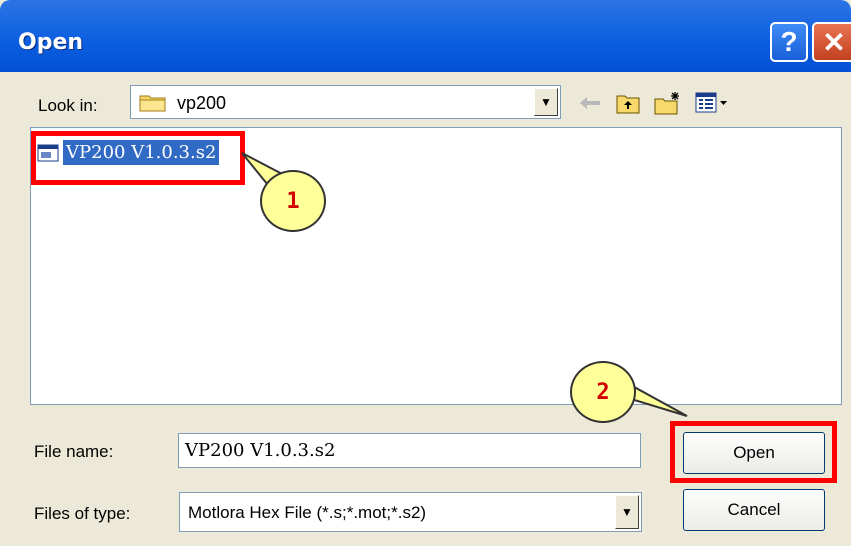 This screenshot has width=851, height=546. I want to click on file-type-value: Motlora Hex File (*.s;*.mot;*.s2), so click(307, 512).